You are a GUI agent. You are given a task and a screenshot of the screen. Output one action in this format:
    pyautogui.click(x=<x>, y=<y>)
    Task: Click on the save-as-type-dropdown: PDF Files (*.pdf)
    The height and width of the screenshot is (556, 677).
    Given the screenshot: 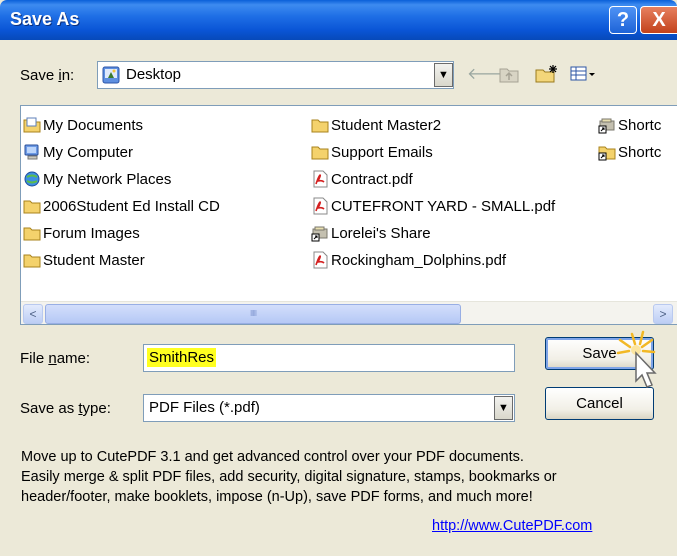 What is the action you would take?
    pyautogui.click(x=329, y=408)
    